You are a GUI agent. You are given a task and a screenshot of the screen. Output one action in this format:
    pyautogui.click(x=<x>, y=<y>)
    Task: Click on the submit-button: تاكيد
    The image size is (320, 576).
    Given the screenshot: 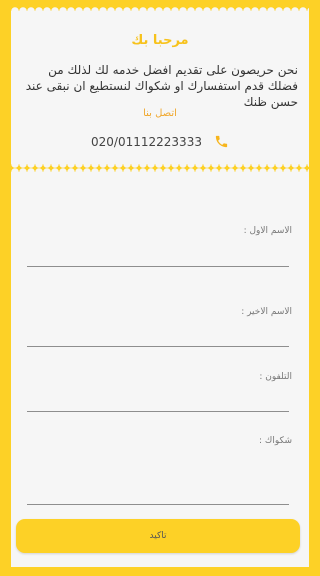 What is the action you would take?
    pyautogui.click(x=158, y=536)
    